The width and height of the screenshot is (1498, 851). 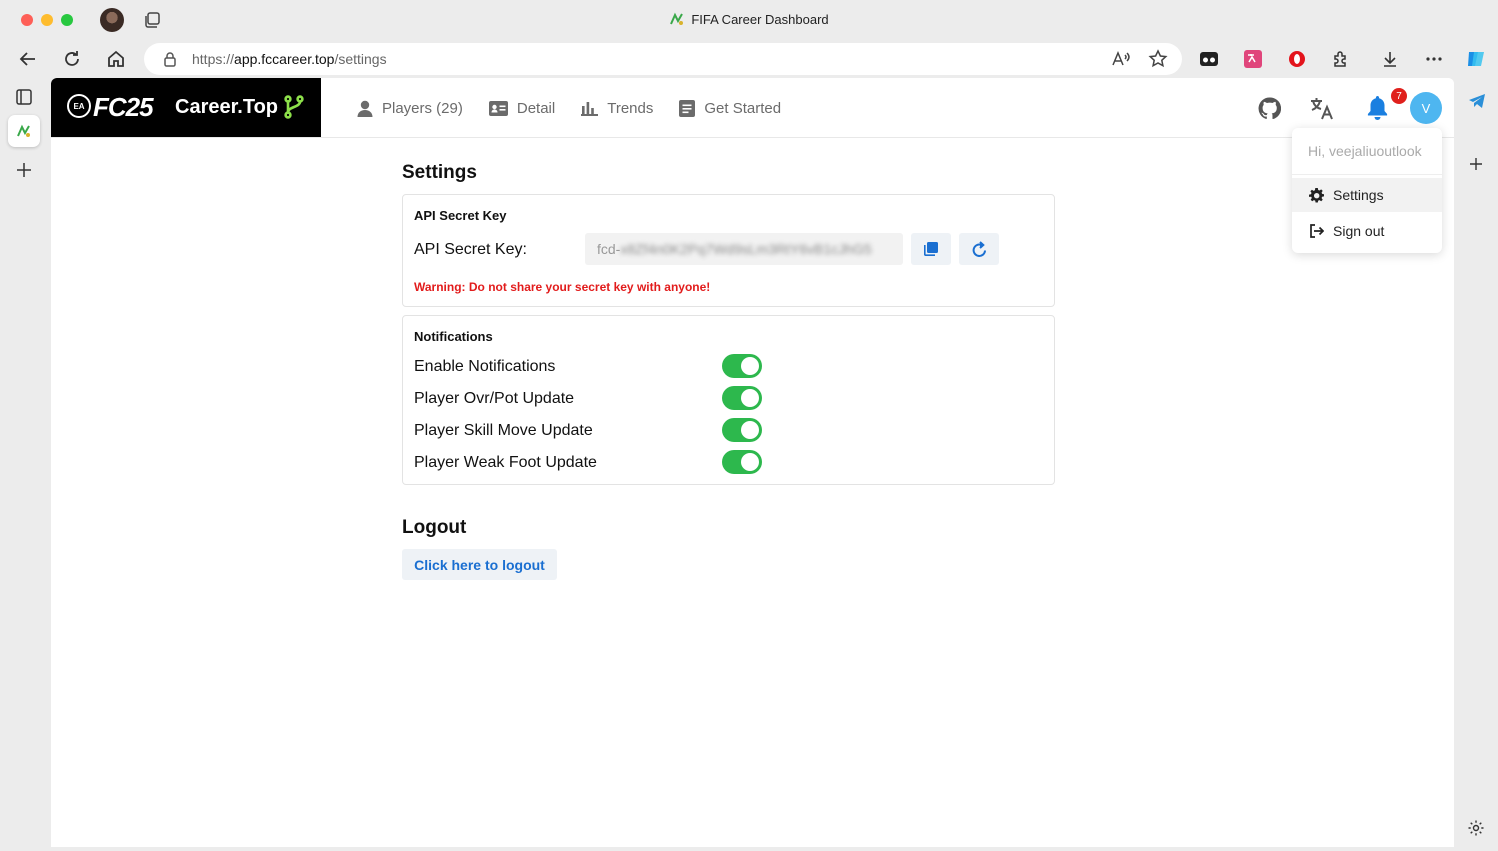 What do you see at coordinates (439, 172) in the screenshot?
I see `page-title: Settings` at bounding box center [439, 172].